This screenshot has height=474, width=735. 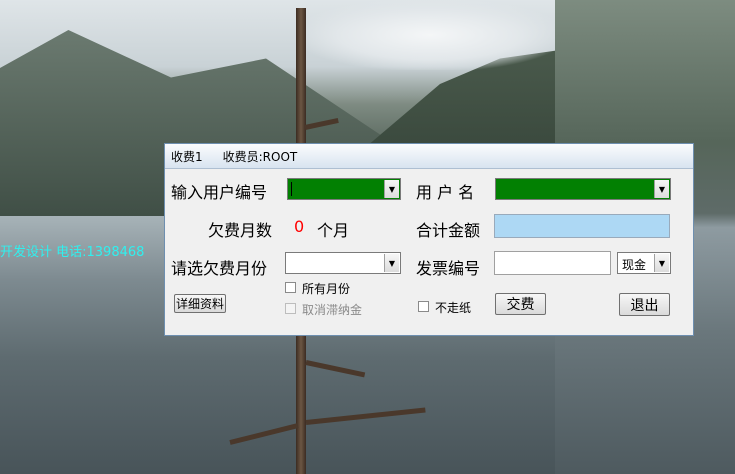 I want to click on text-cursor, so click(x=291, y=189).